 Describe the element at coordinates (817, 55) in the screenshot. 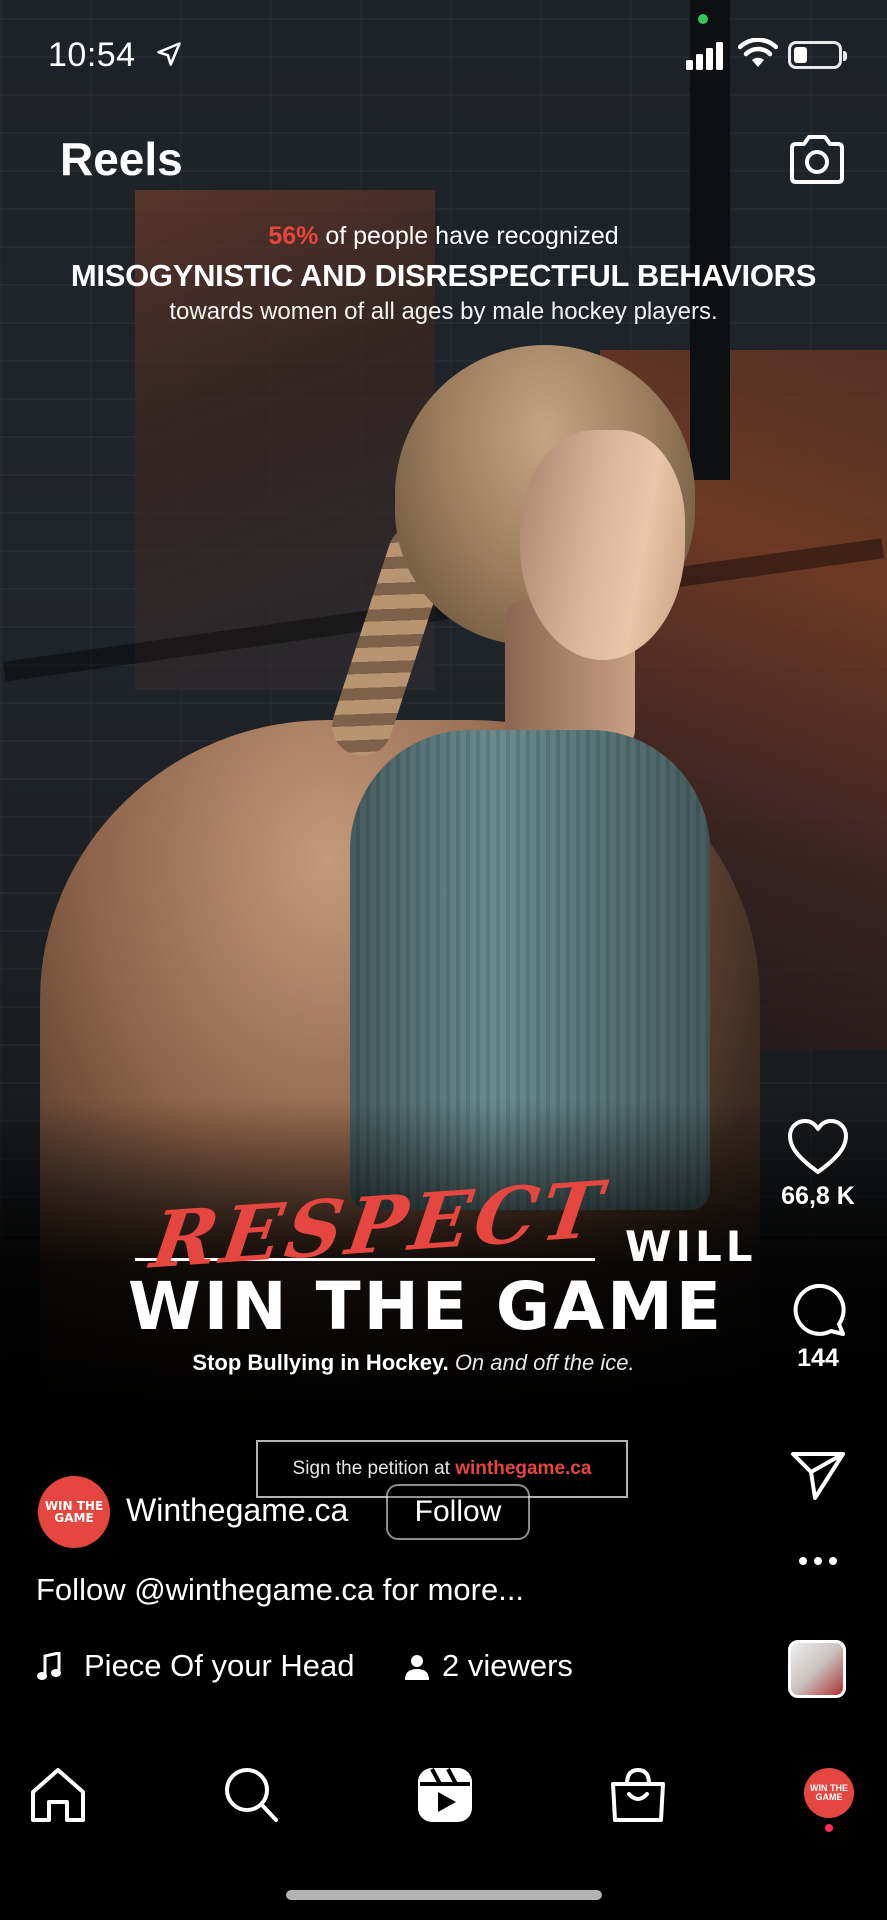

I see `battery-icon` at that location.